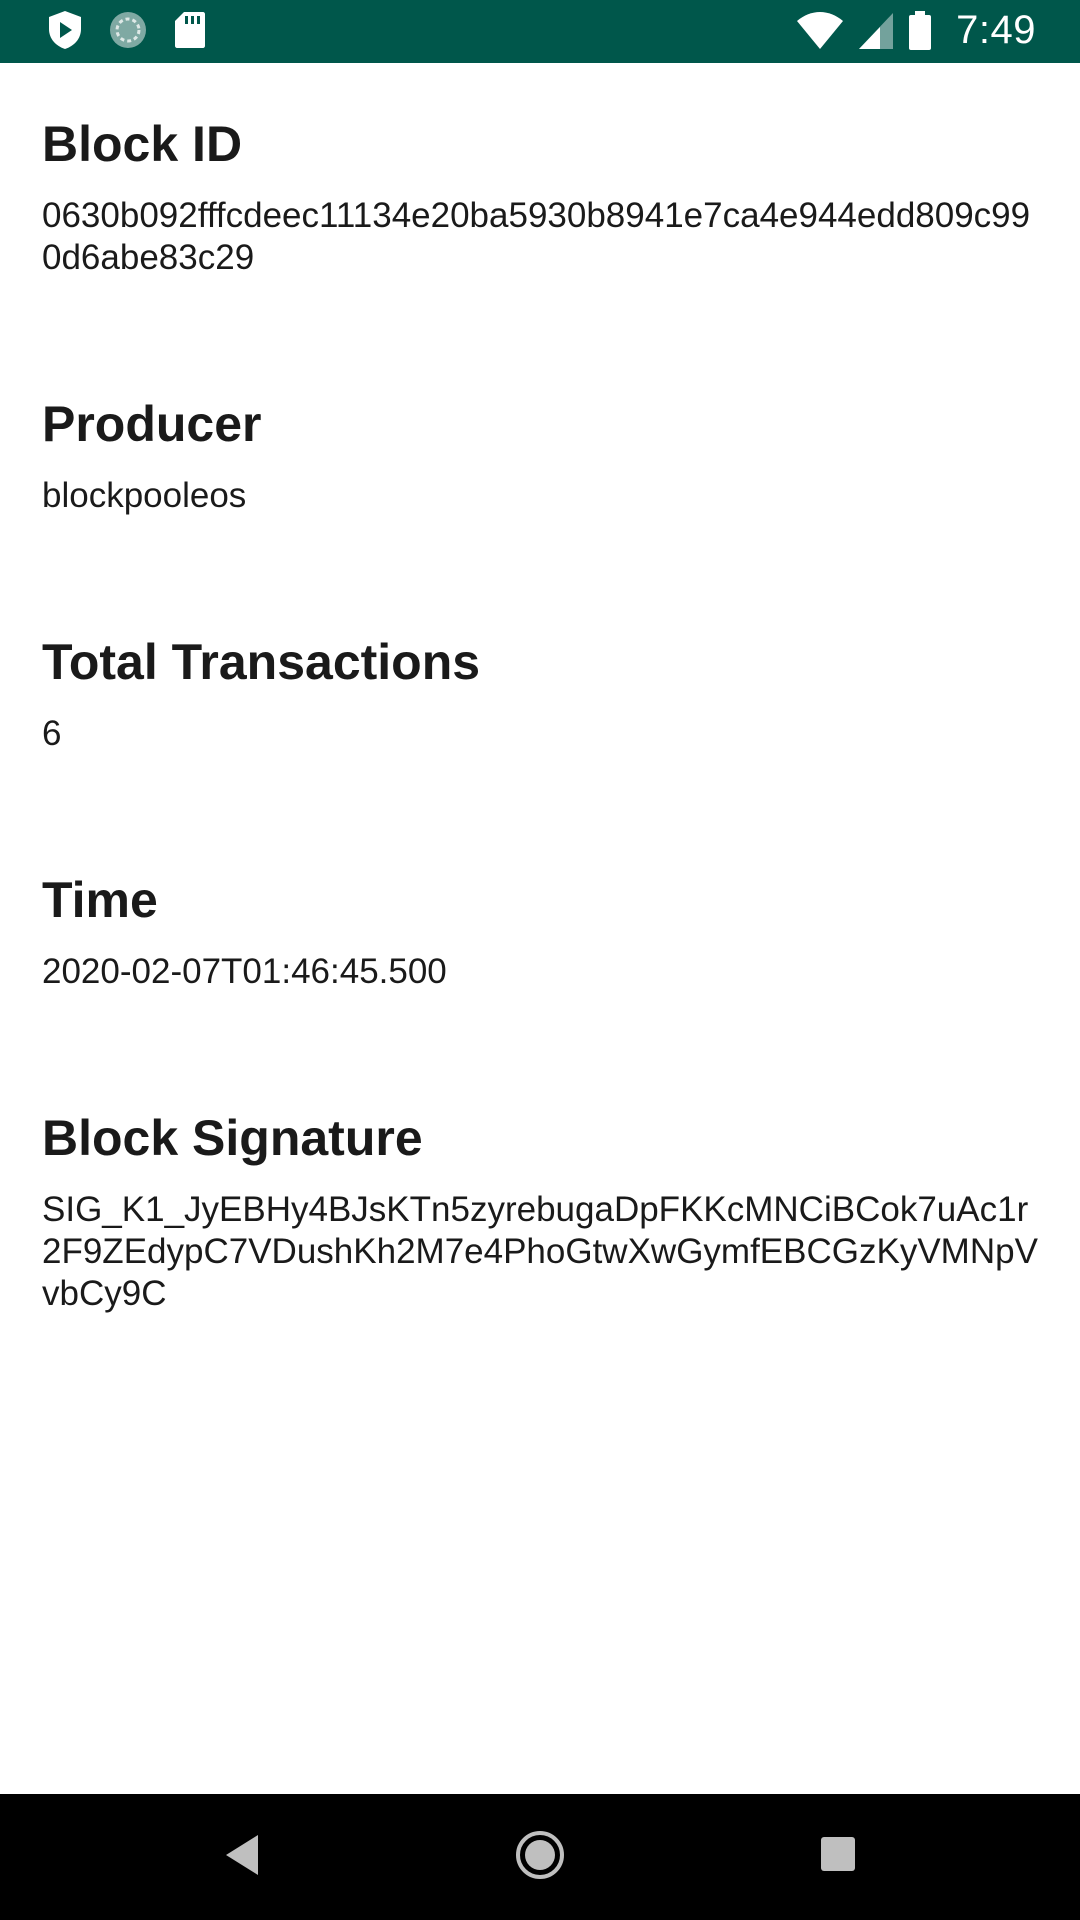 This screenshot has width=1080, height=1920. I want to click on producer-value: blockpooleos, so click(144, 495).